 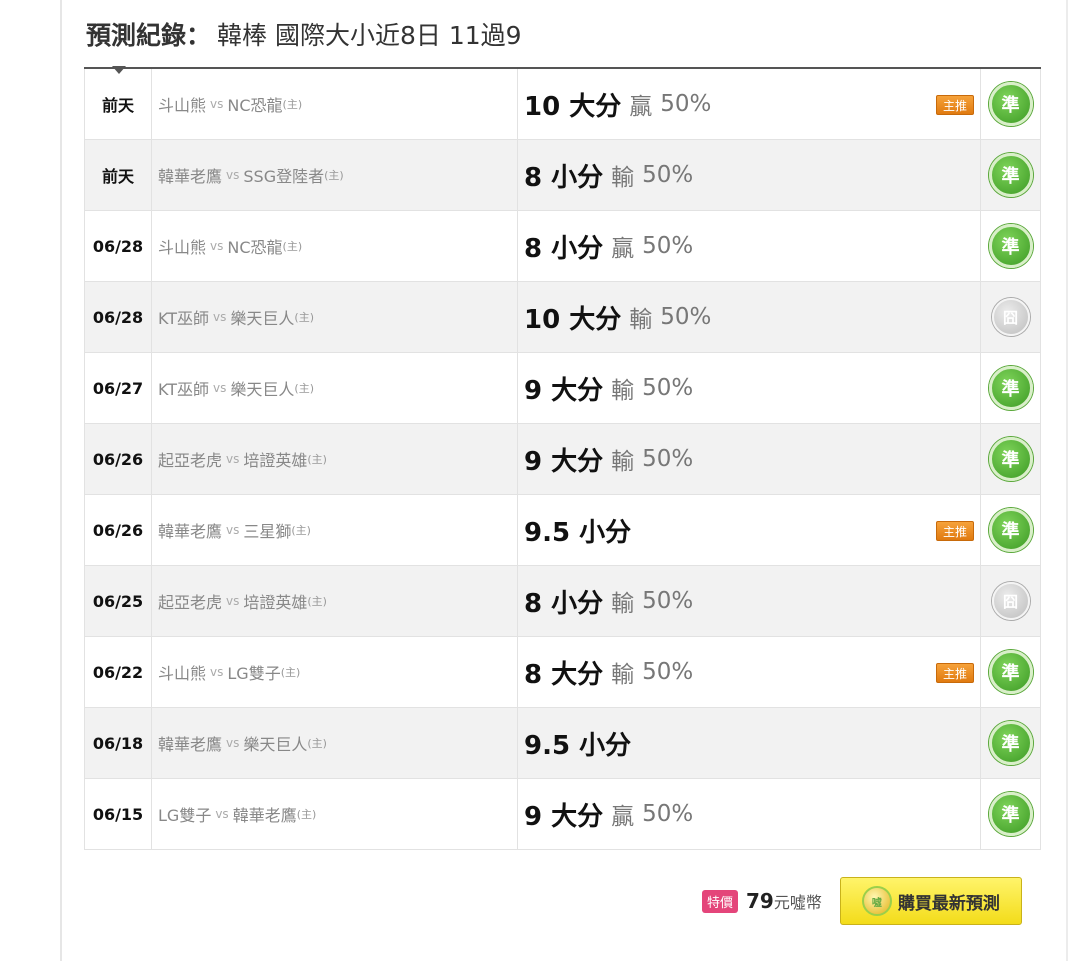 I want to click on record-row: 06/25 起亞老虎 vs 培證英雄 (主) 8 小分輸 50% 囧, so click(x=562, y=601).